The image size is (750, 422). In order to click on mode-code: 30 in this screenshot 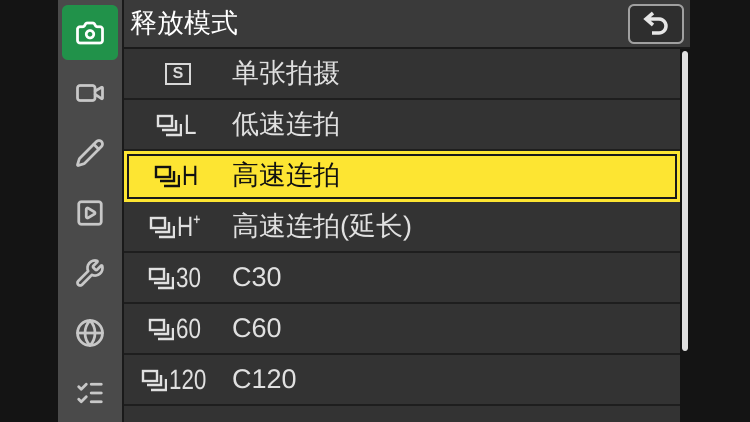, I will do `click(189, 277)`.